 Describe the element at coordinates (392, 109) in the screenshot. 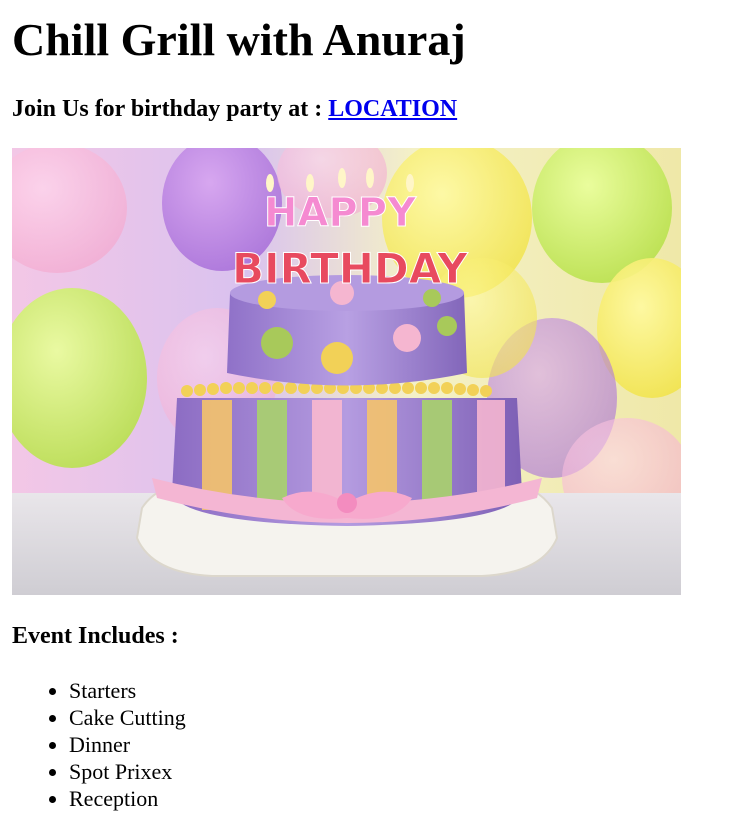

I see `location-link: LOCATION` at that location.